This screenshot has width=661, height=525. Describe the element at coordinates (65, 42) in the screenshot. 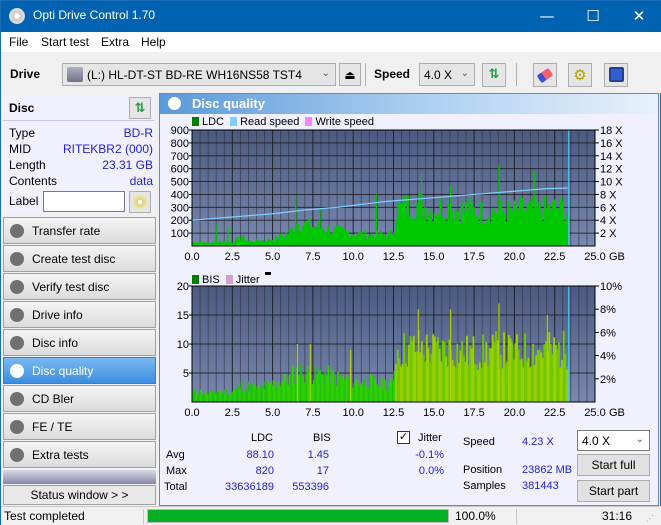

I see `menu-start-test: Start test` at that location.